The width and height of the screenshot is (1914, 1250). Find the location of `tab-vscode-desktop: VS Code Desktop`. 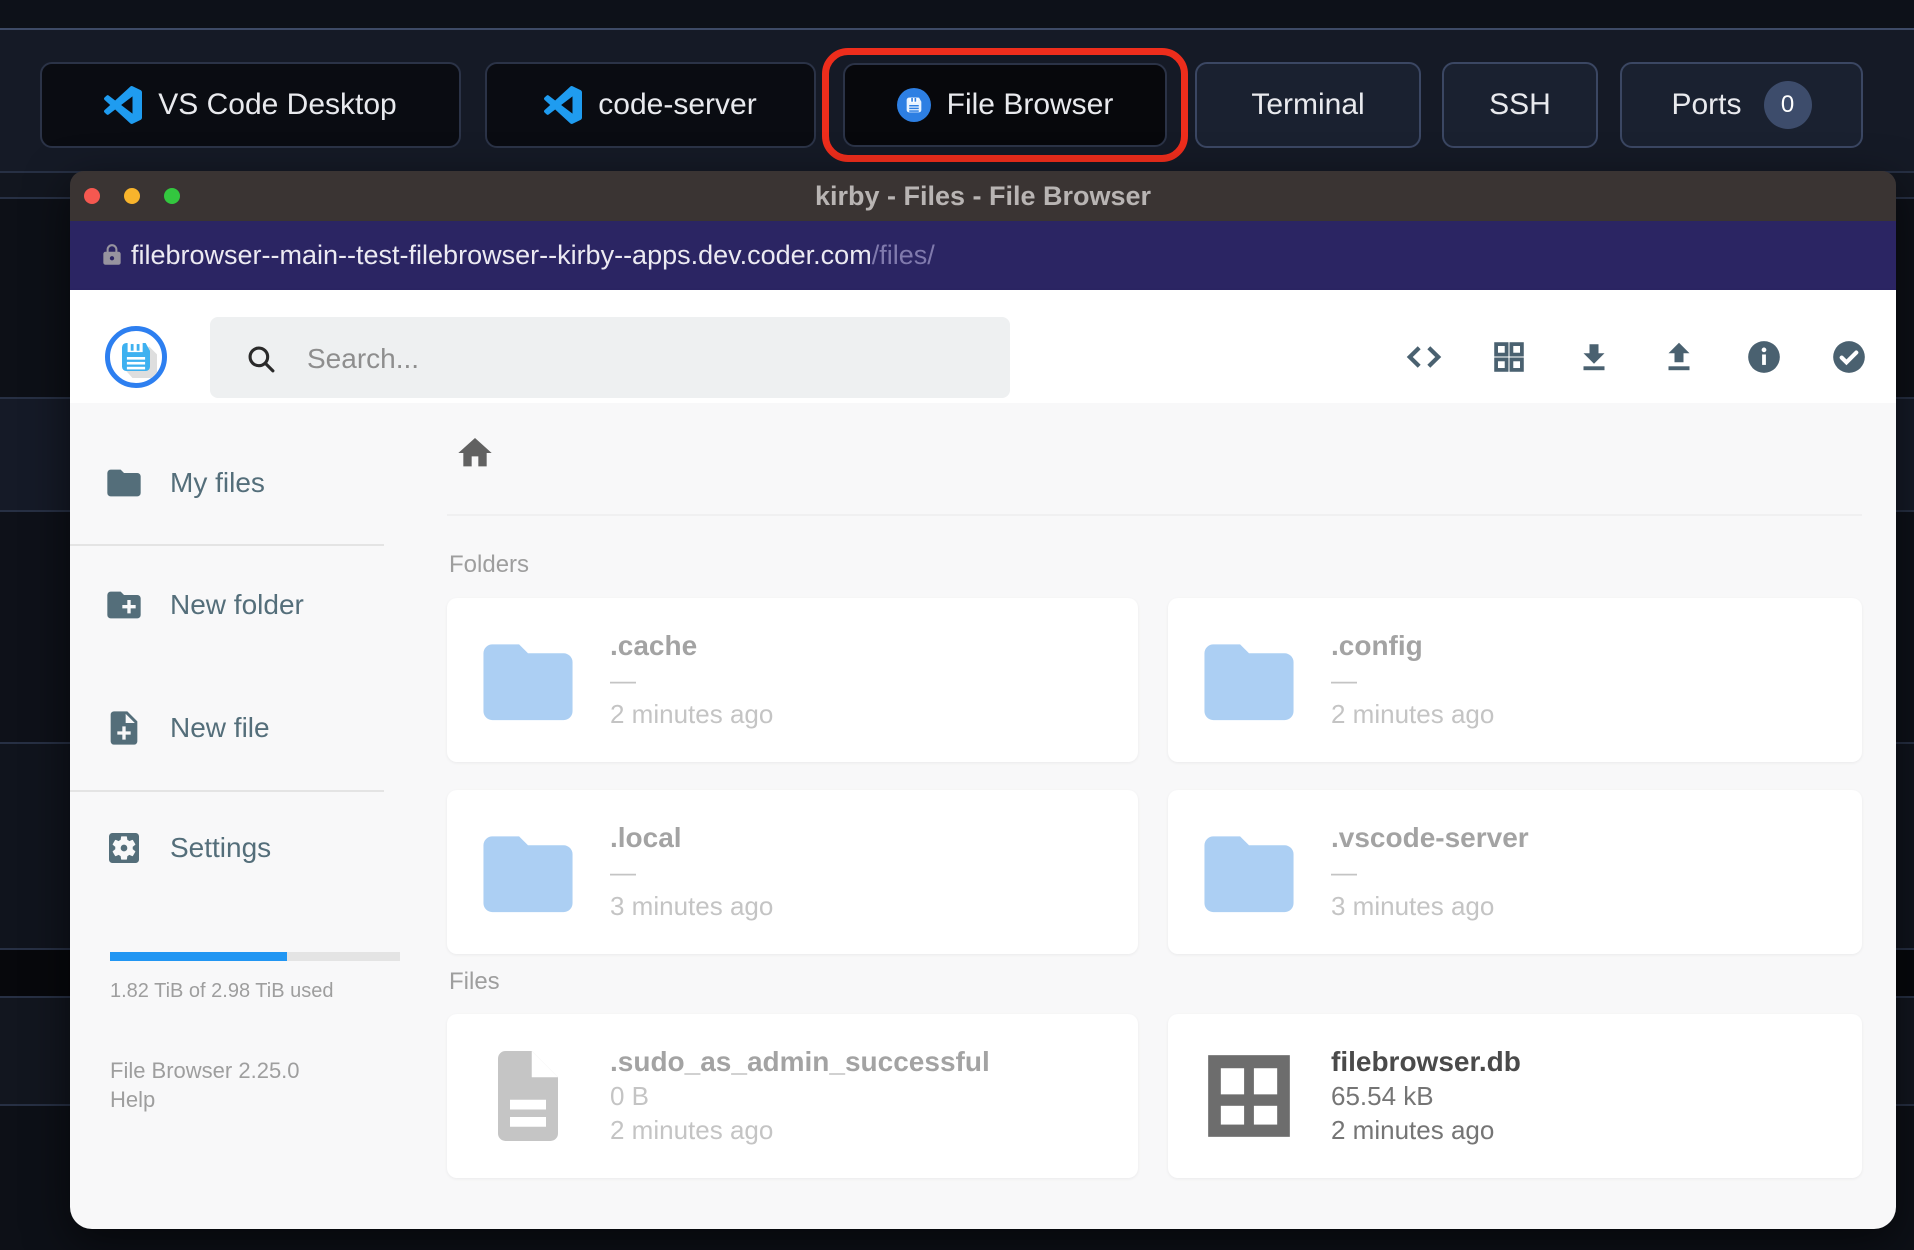

tab-vscode-desktop: VS Code Desktop is located at coordinates (250, 105).